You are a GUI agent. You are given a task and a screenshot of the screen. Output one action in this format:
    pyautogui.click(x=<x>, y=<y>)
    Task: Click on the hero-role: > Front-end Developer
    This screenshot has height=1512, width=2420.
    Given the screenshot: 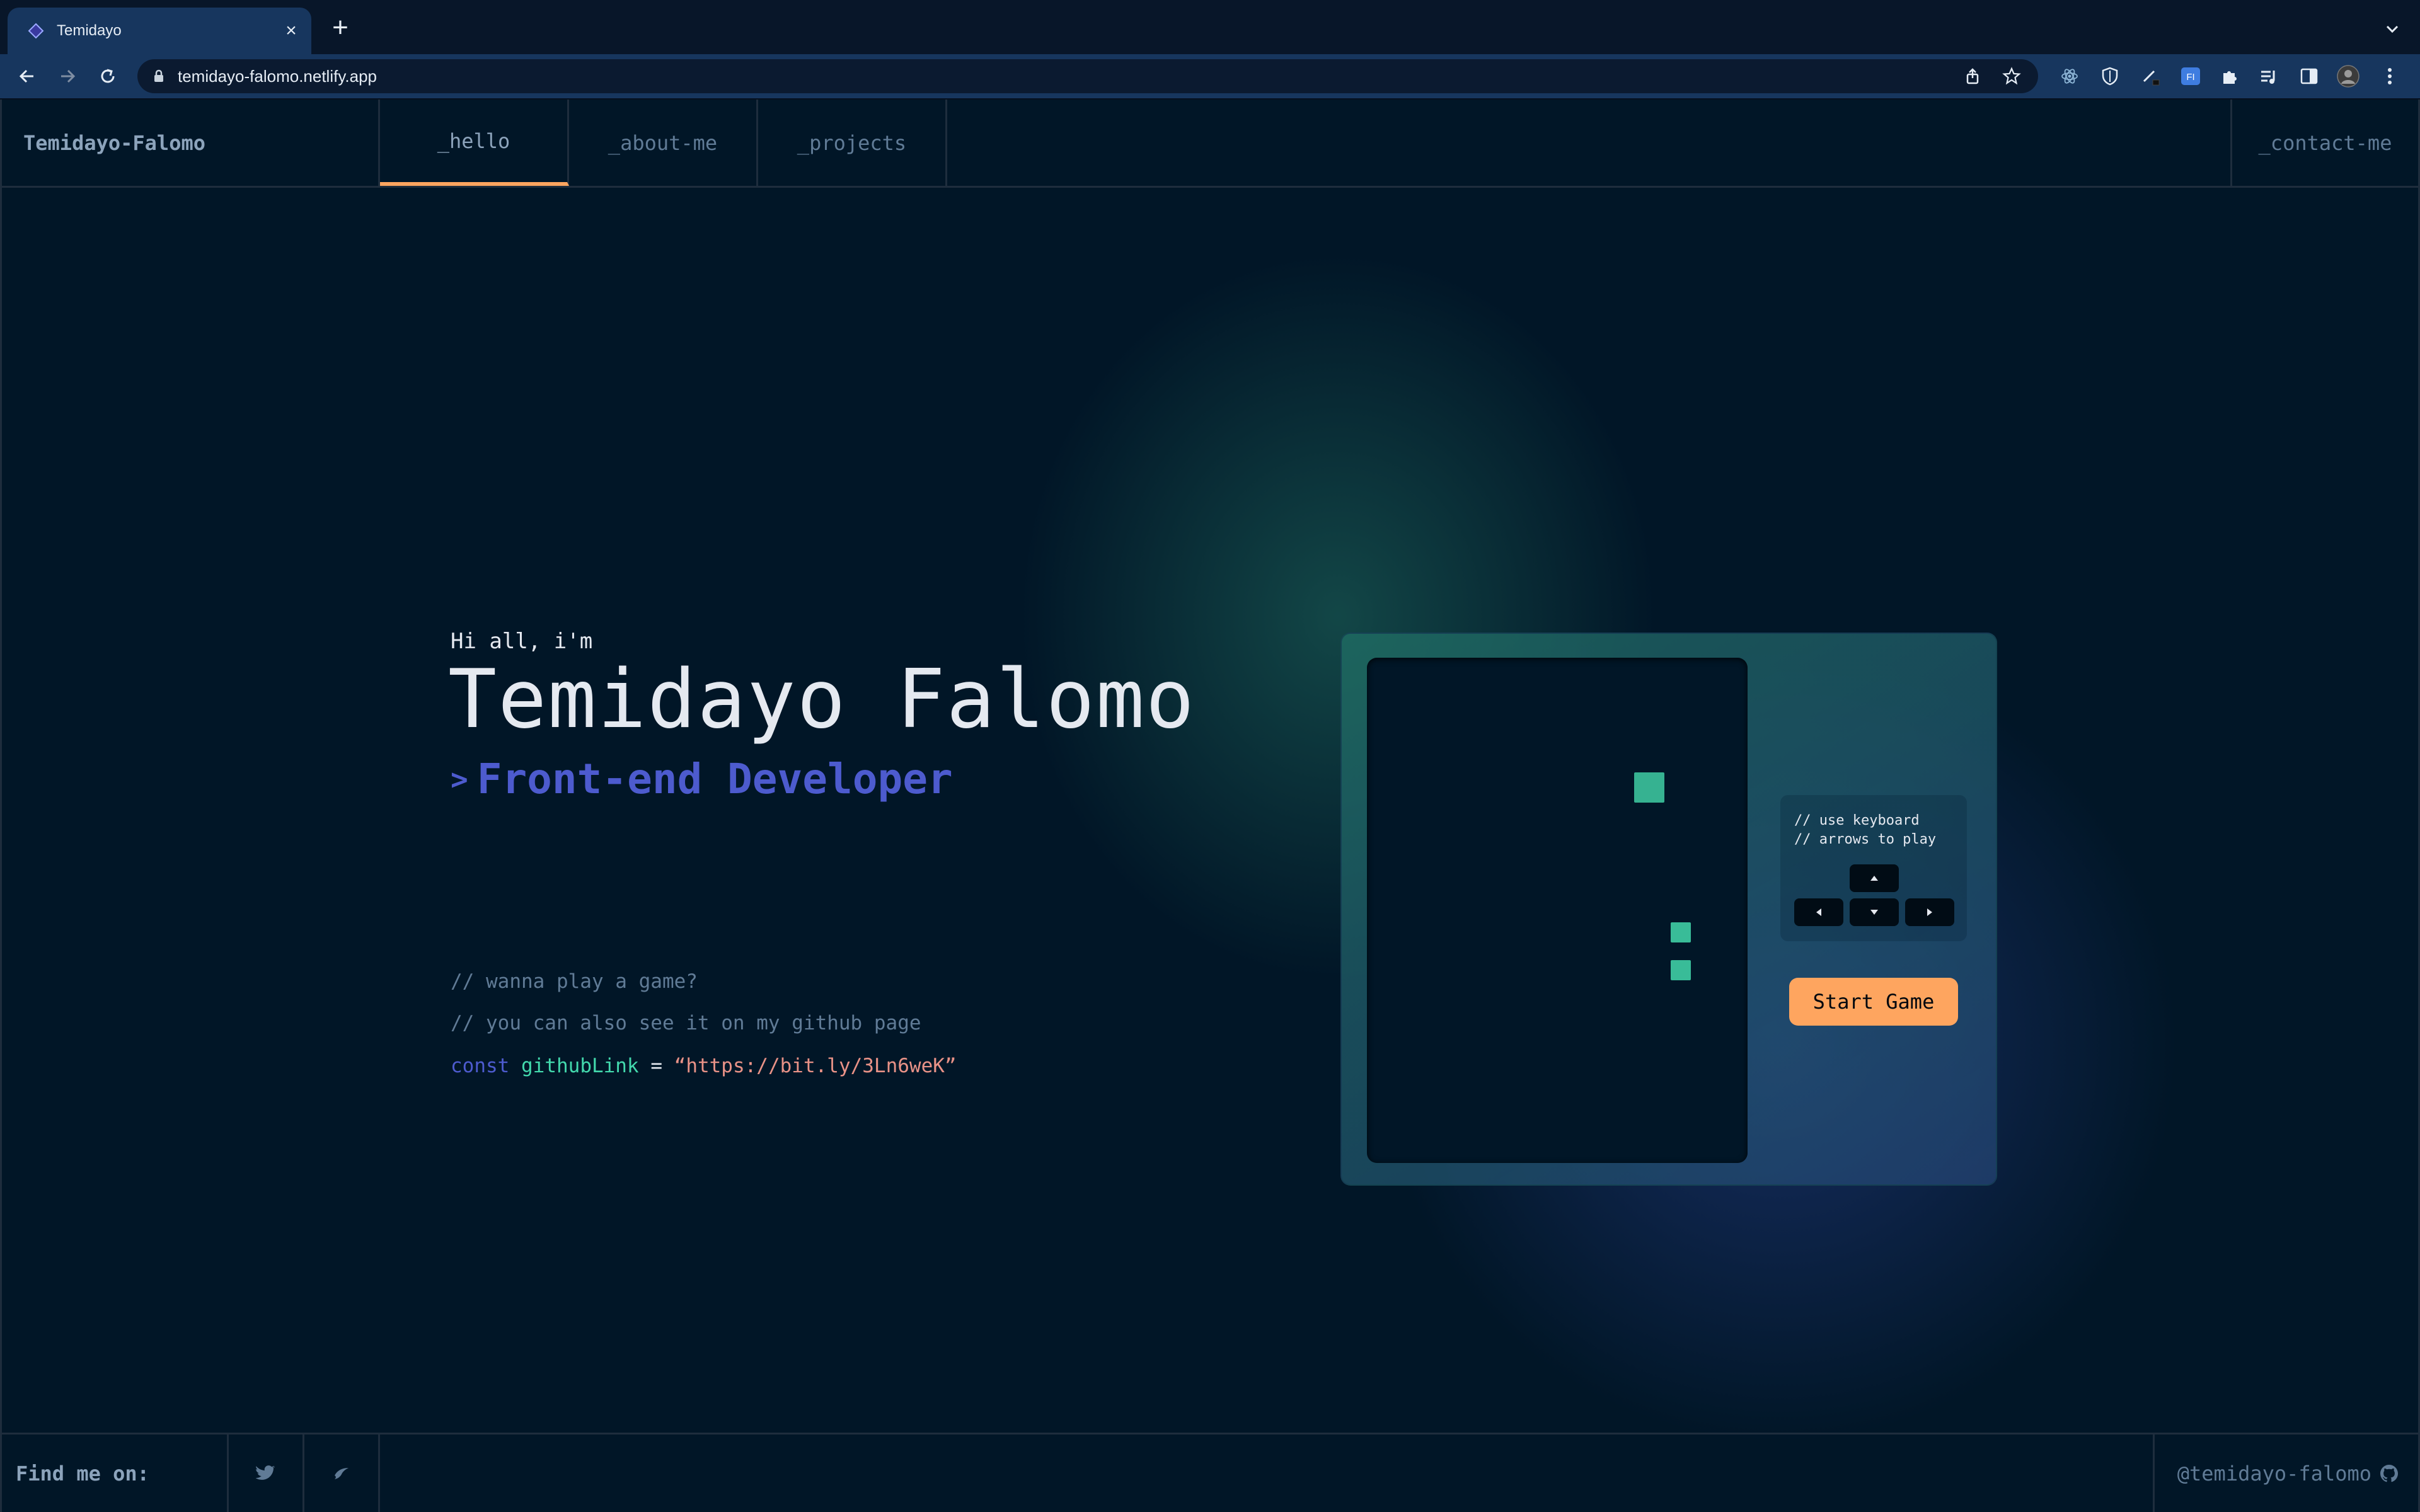 What is the action you would take?
    pyautogui.click(x=702, y=779)
    